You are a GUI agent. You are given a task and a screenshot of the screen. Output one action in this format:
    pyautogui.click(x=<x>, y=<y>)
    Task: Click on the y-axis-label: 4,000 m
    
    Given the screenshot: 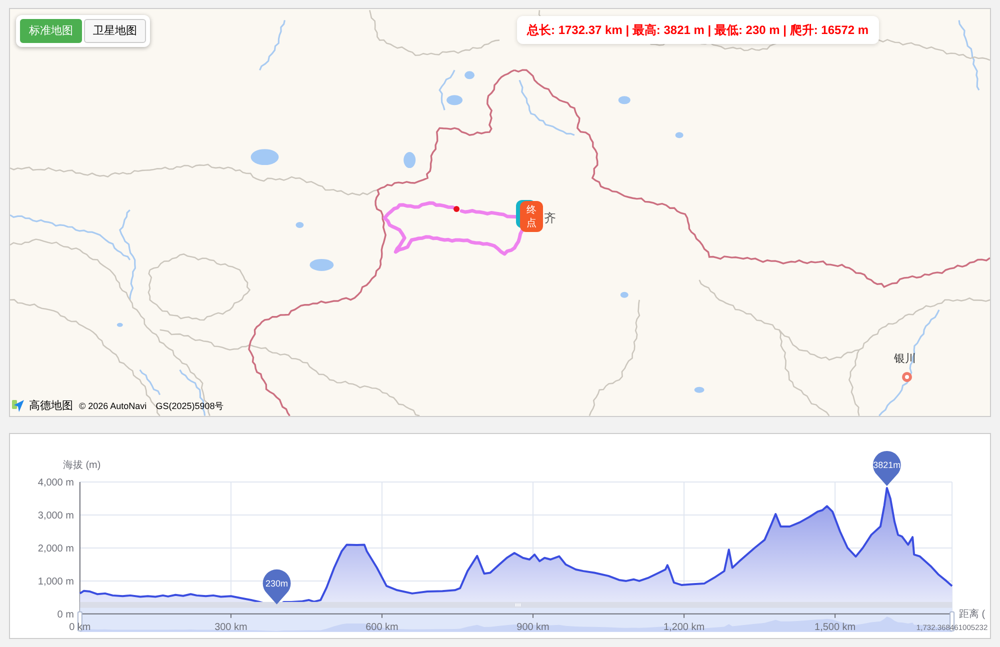 What is the action you would take?
    pyautogui.click(x=56, y=483)
    